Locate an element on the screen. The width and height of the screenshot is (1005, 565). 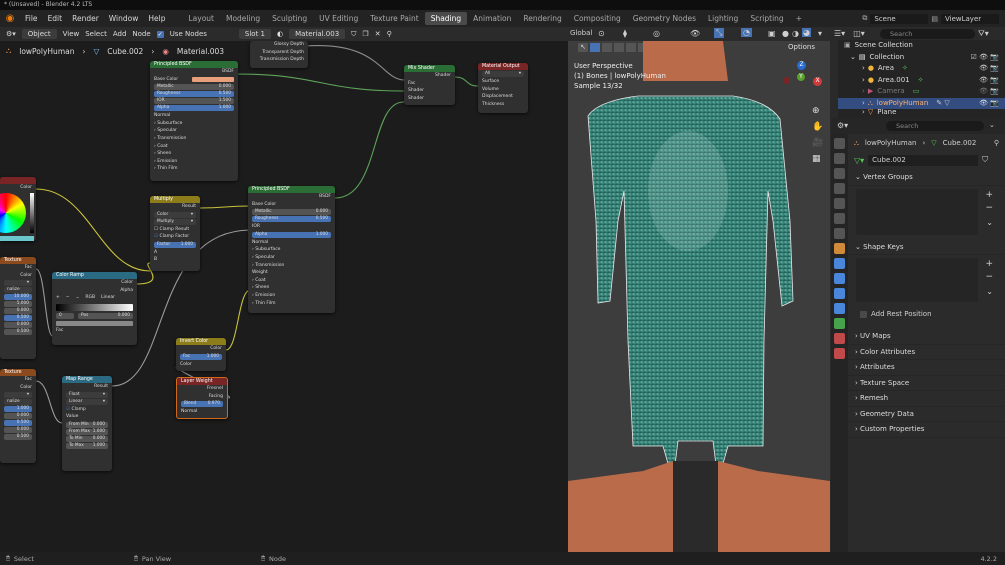
panel-subsurface: › Subsurface is located at coordinates (194, 124).